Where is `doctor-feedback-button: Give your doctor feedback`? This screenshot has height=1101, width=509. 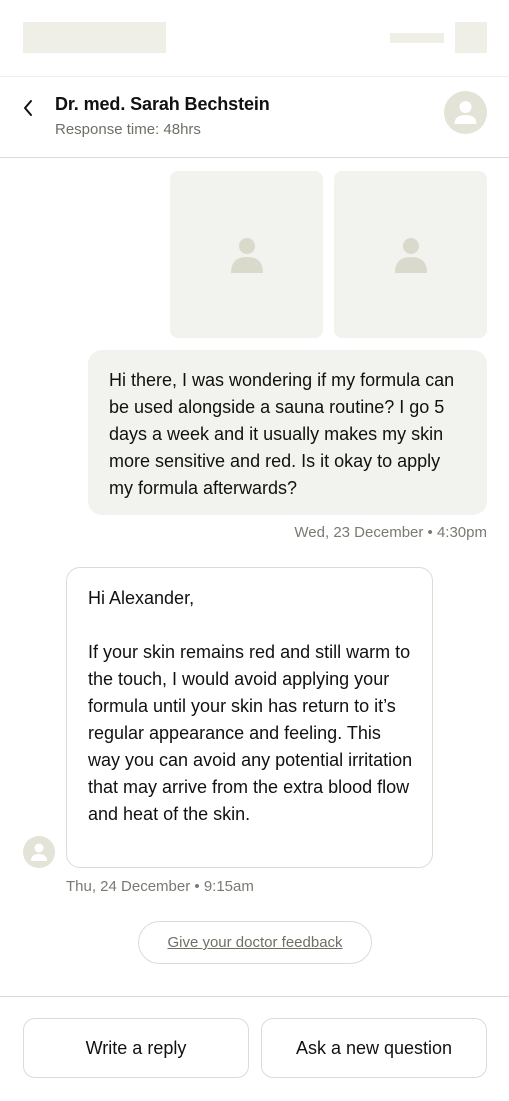
doctor-feedback-button: Give your doctor feedback is located at coordinates (255, 942).